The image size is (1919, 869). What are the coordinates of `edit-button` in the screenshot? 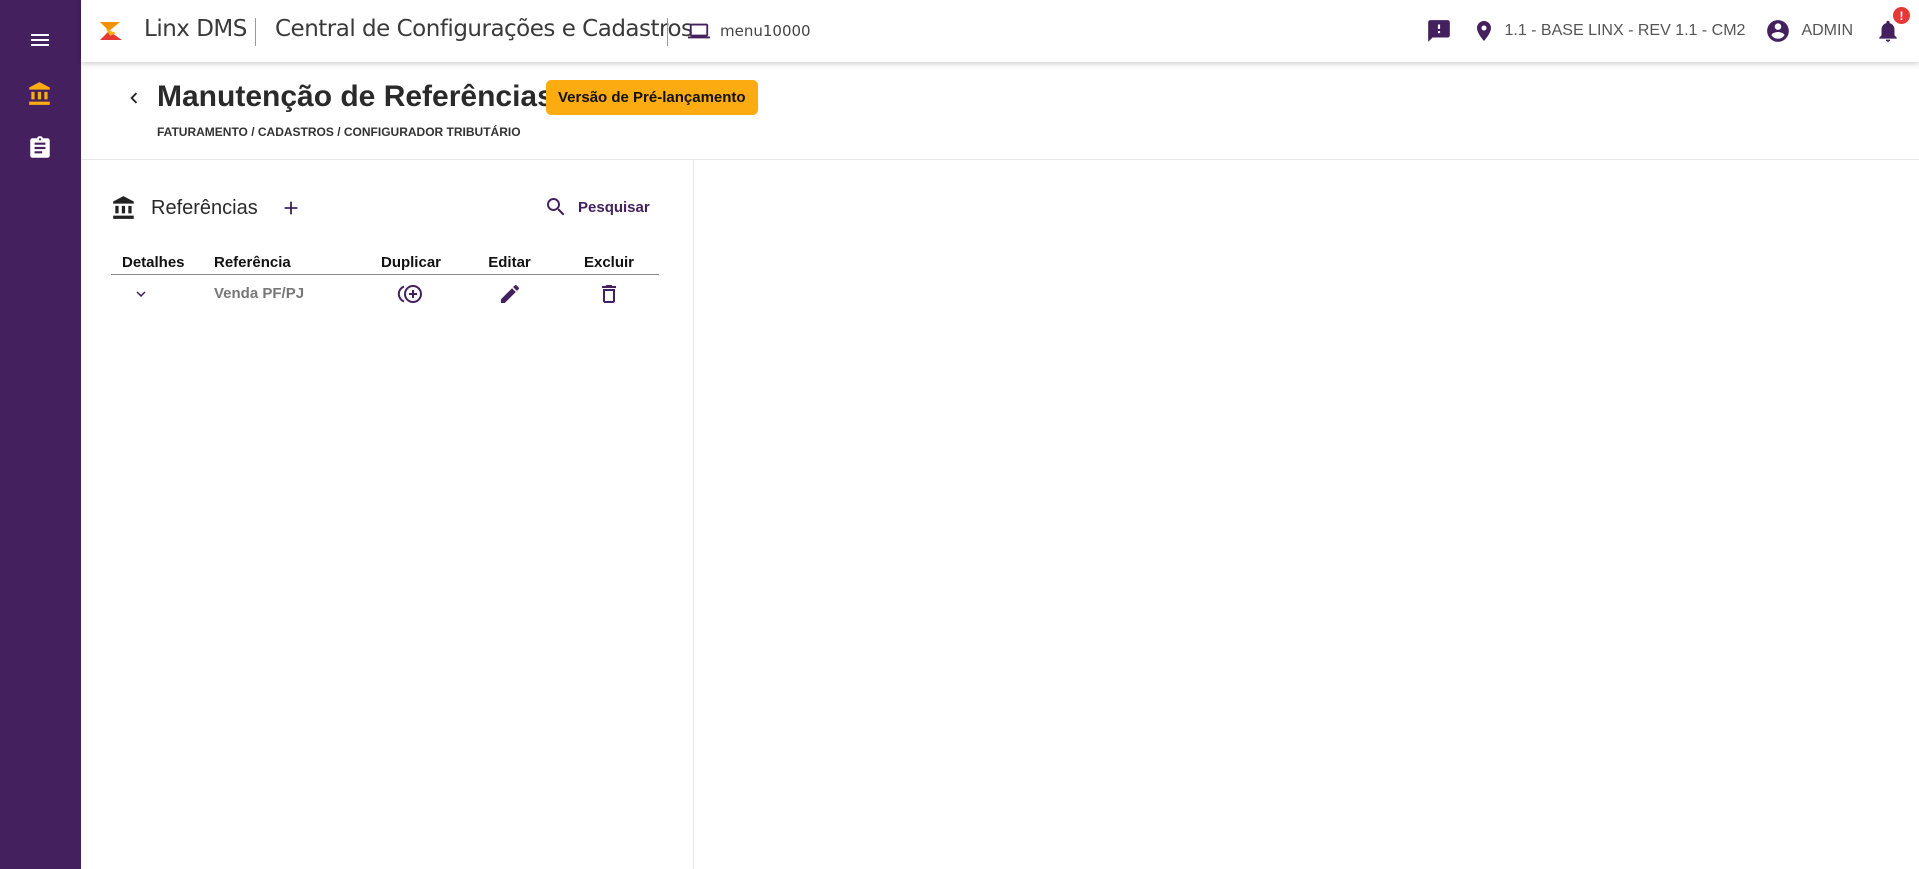 It's located at (510, 294).